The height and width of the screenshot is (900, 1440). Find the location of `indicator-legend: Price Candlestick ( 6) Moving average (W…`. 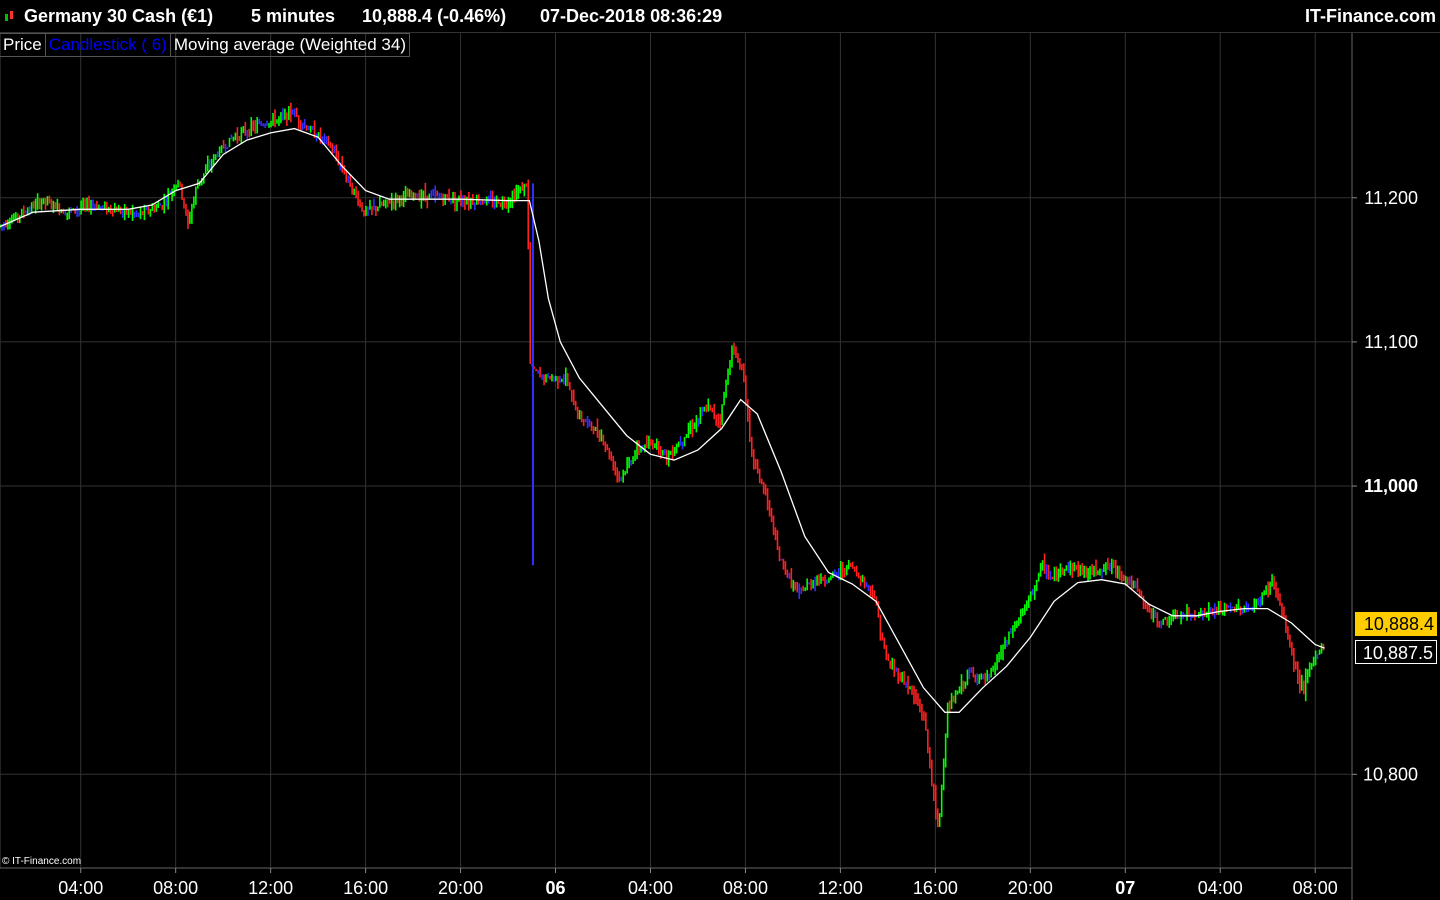

indicator-legend: Price Candlestick ( 6) Moving average (W… is located at coordinates (205, 45).